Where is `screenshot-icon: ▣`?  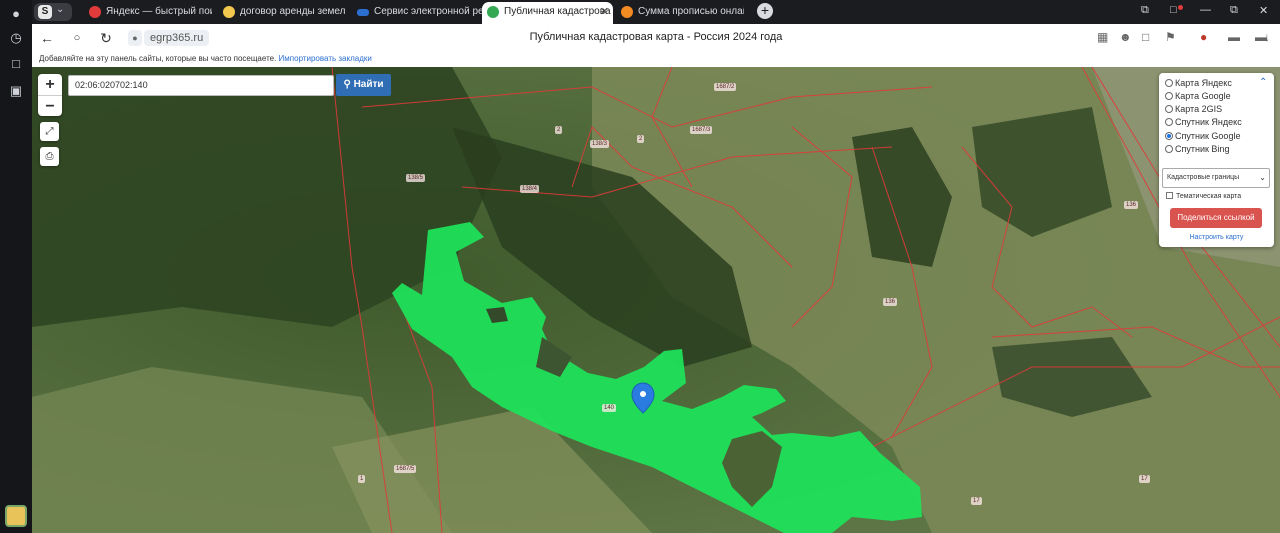 screenshot-icon: ▣ is located at coordinates (16, 91).